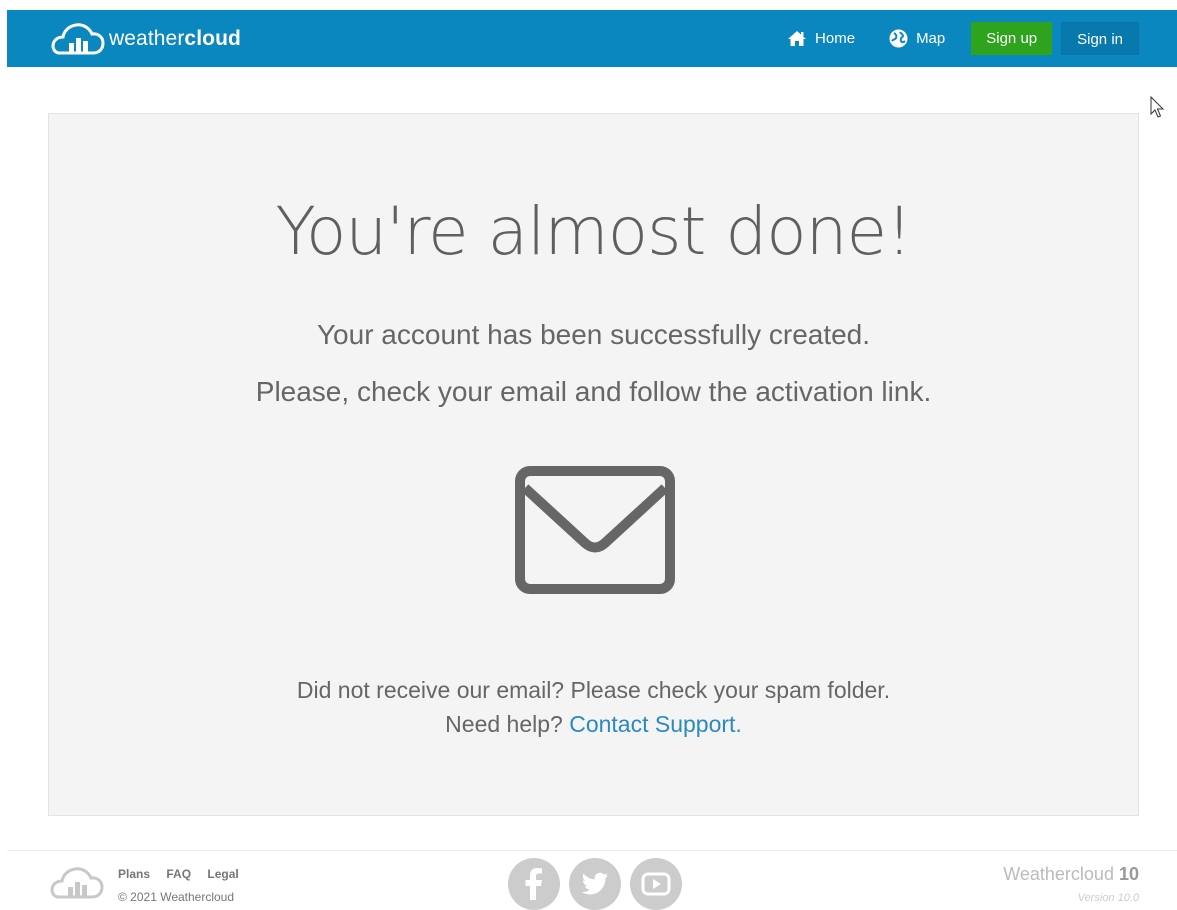 The image size is (1177, 910). I want to click on nav-home-label: Home, so click(835, 38).